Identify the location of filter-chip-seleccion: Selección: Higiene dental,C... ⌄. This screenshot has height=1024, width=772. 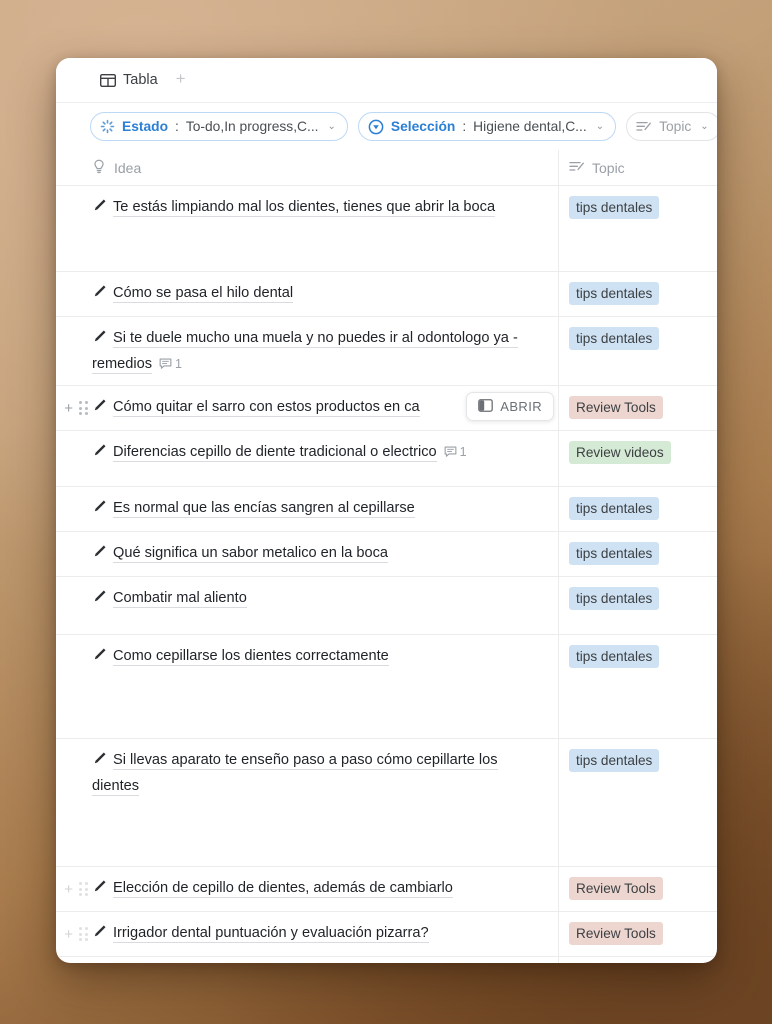
(487, 126).